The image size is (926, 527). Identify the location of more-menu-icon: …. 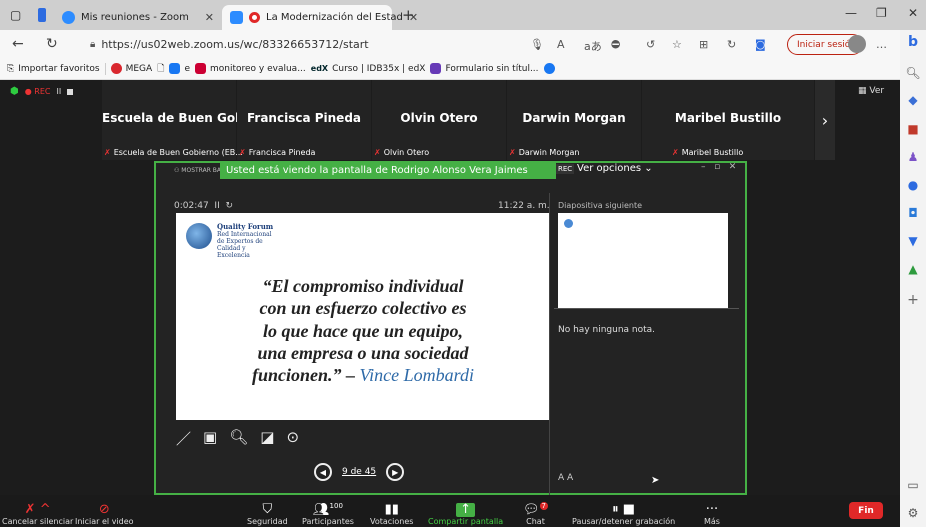
(881, 44).